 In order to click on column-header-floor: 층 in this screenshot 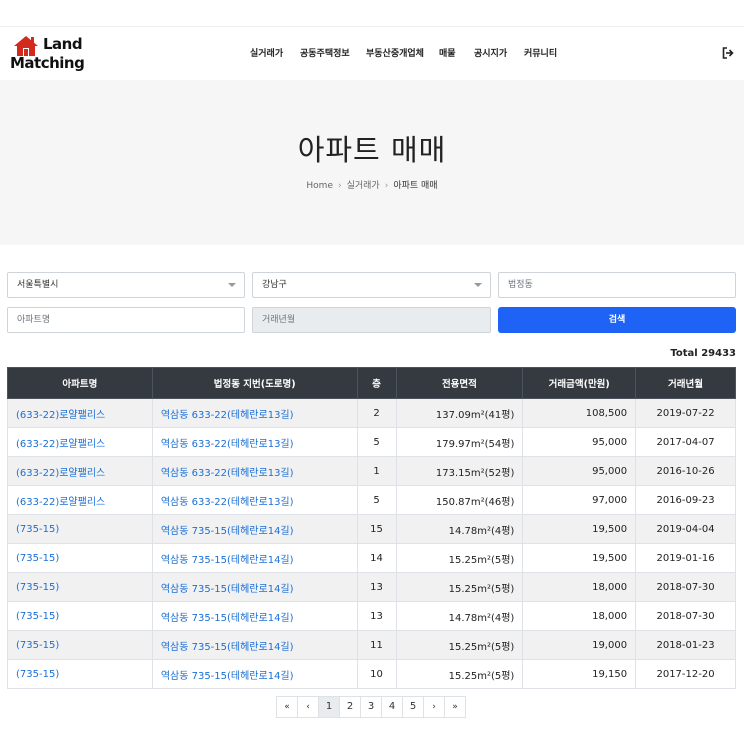, I will do `click(376, 383)`.